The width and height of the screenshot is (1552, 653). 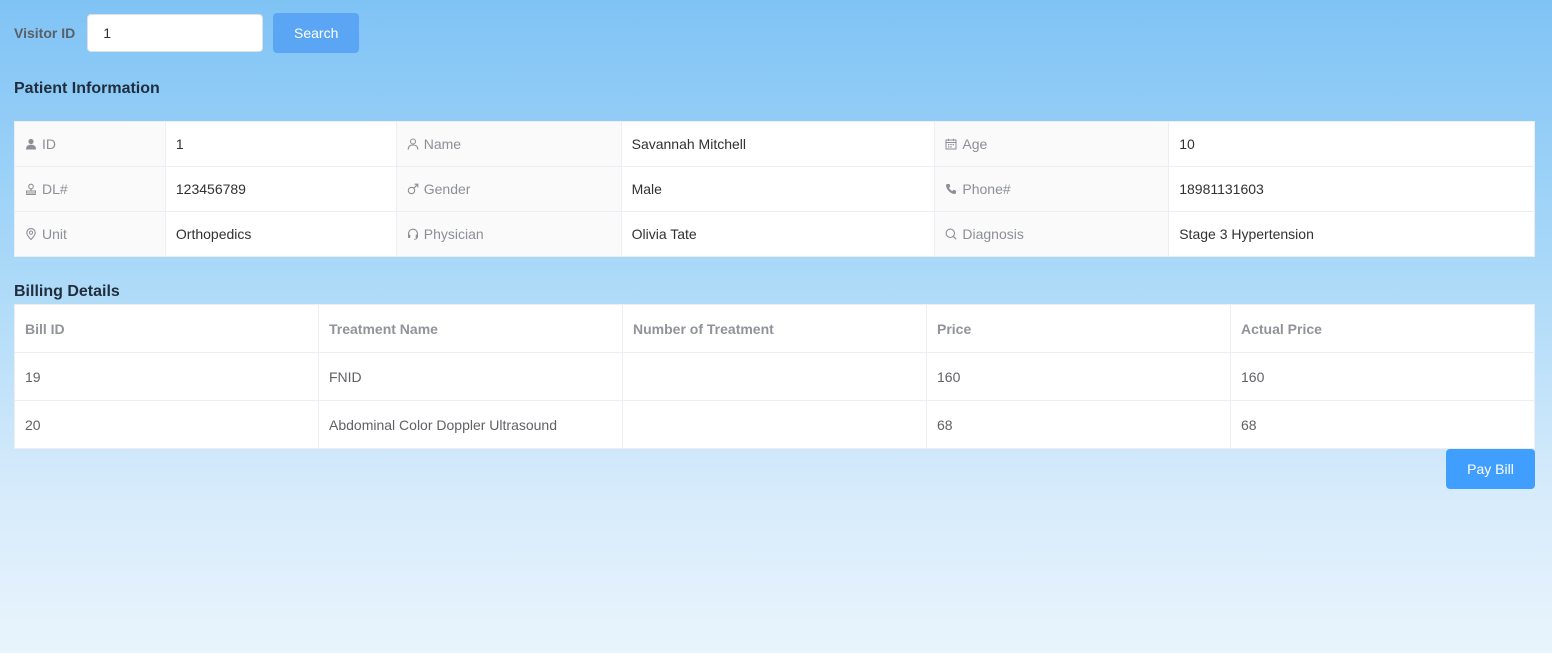 I want to click on actual-price-cell: 68, so click(x=1382, y=424).